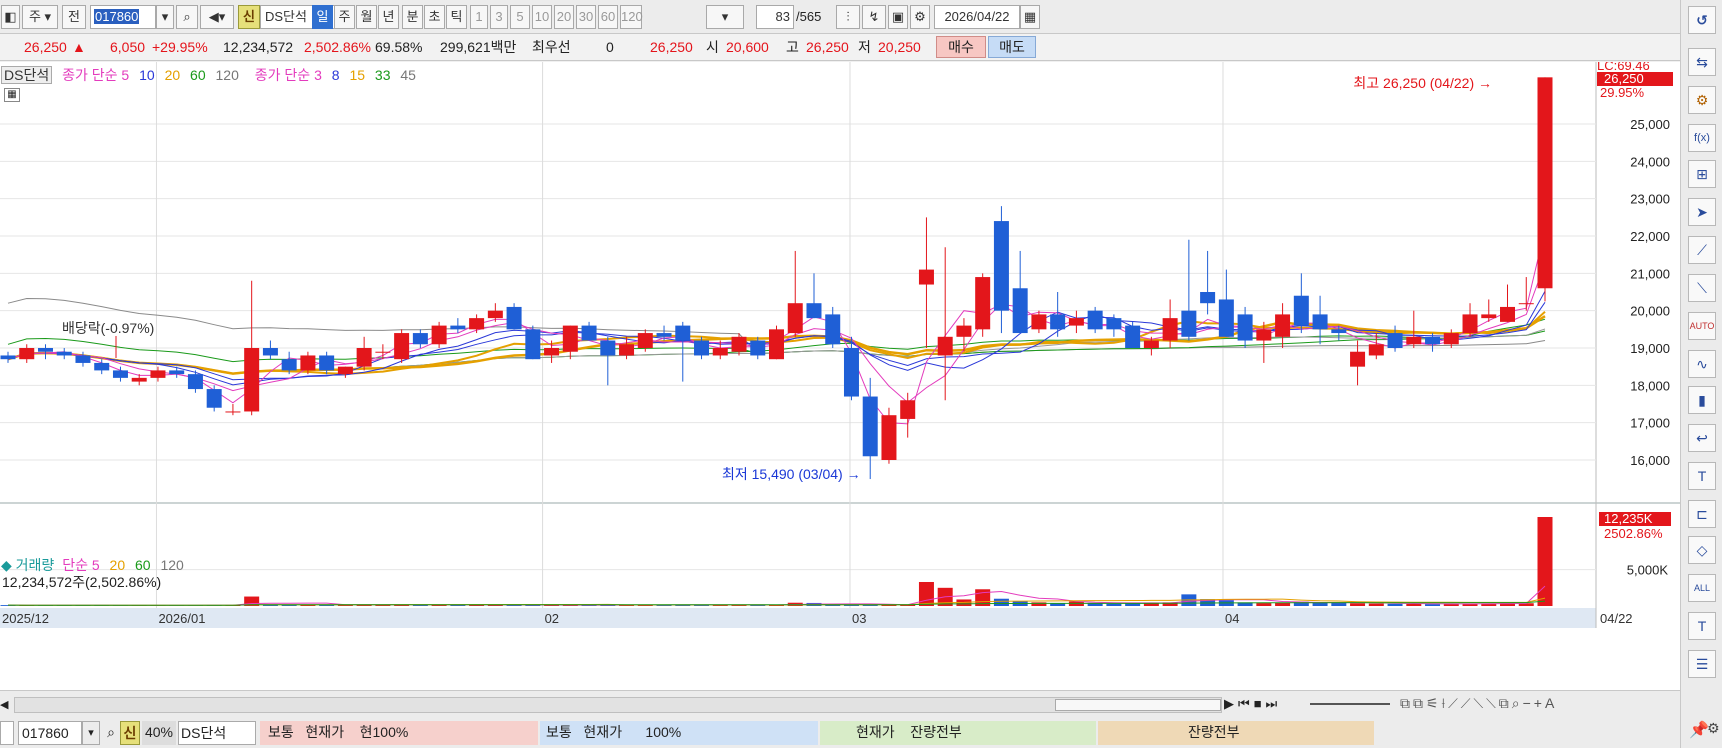  Describe the element at coordinates (1350, 704) in the screenshot. I see `zoom-slider` at that location.